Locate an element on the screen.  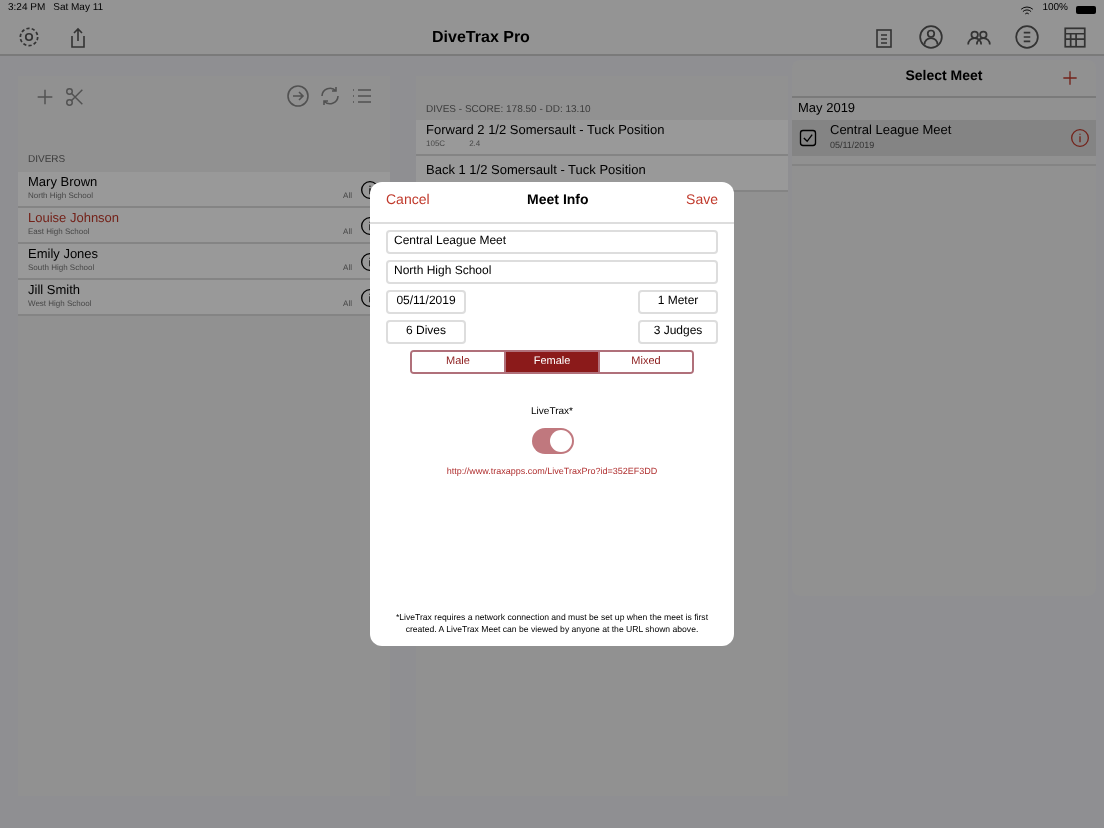
refresh-icon is located at coordinates (330, 96).